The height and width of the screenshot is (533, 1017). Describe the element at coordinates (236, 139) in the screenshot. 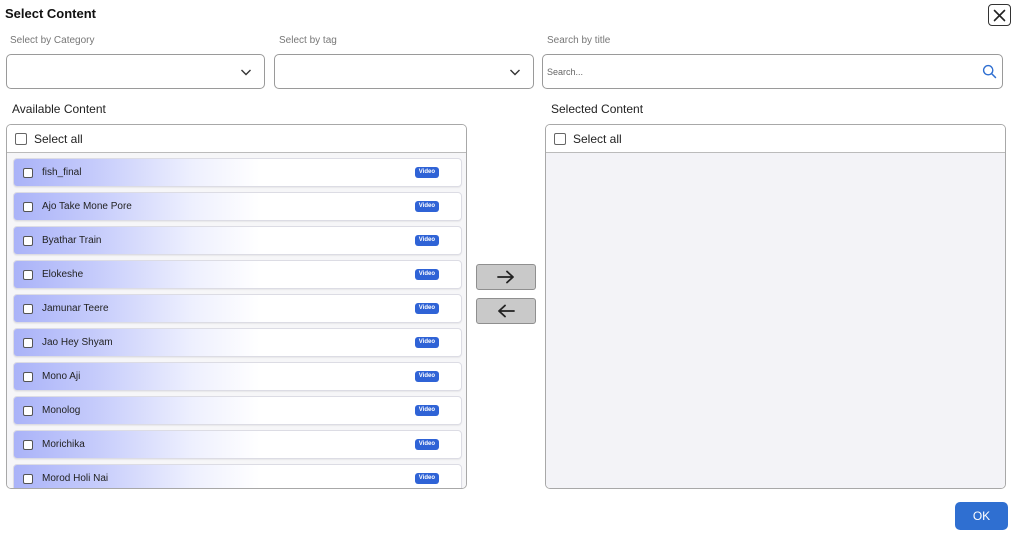

I see `available-select-all: Select all` at that location.